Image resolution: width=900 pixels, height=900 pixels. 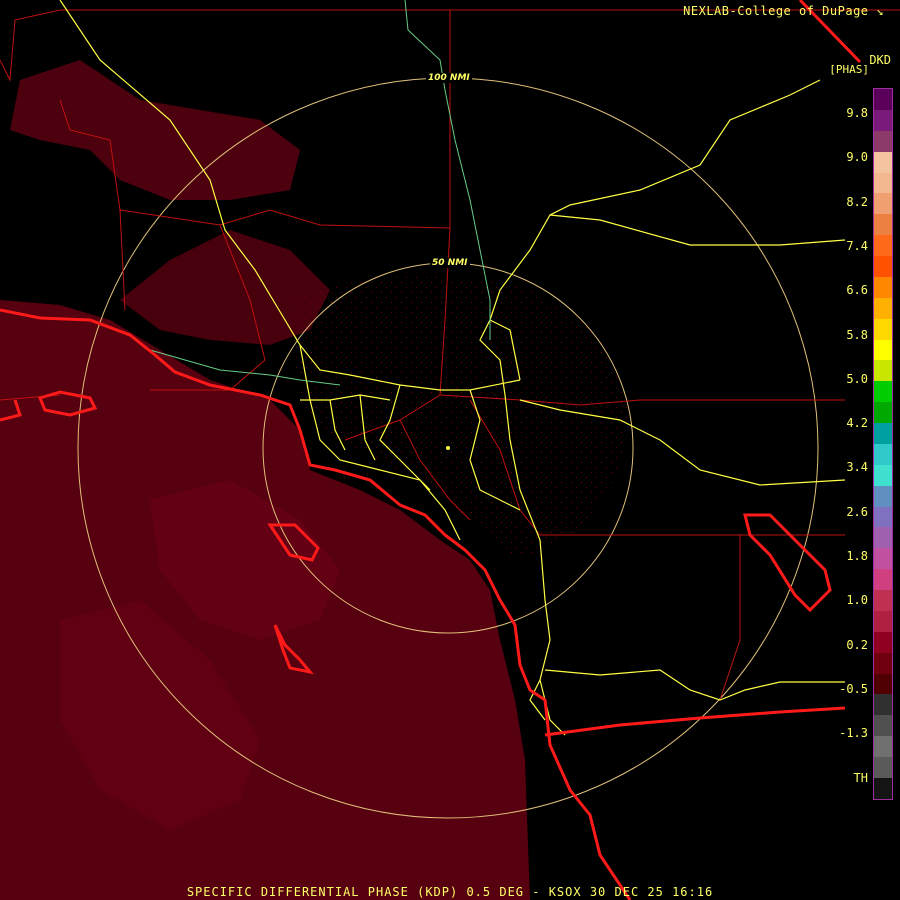 I want to click on legend-tick-label: -0.5, so click(x=853, y=688).